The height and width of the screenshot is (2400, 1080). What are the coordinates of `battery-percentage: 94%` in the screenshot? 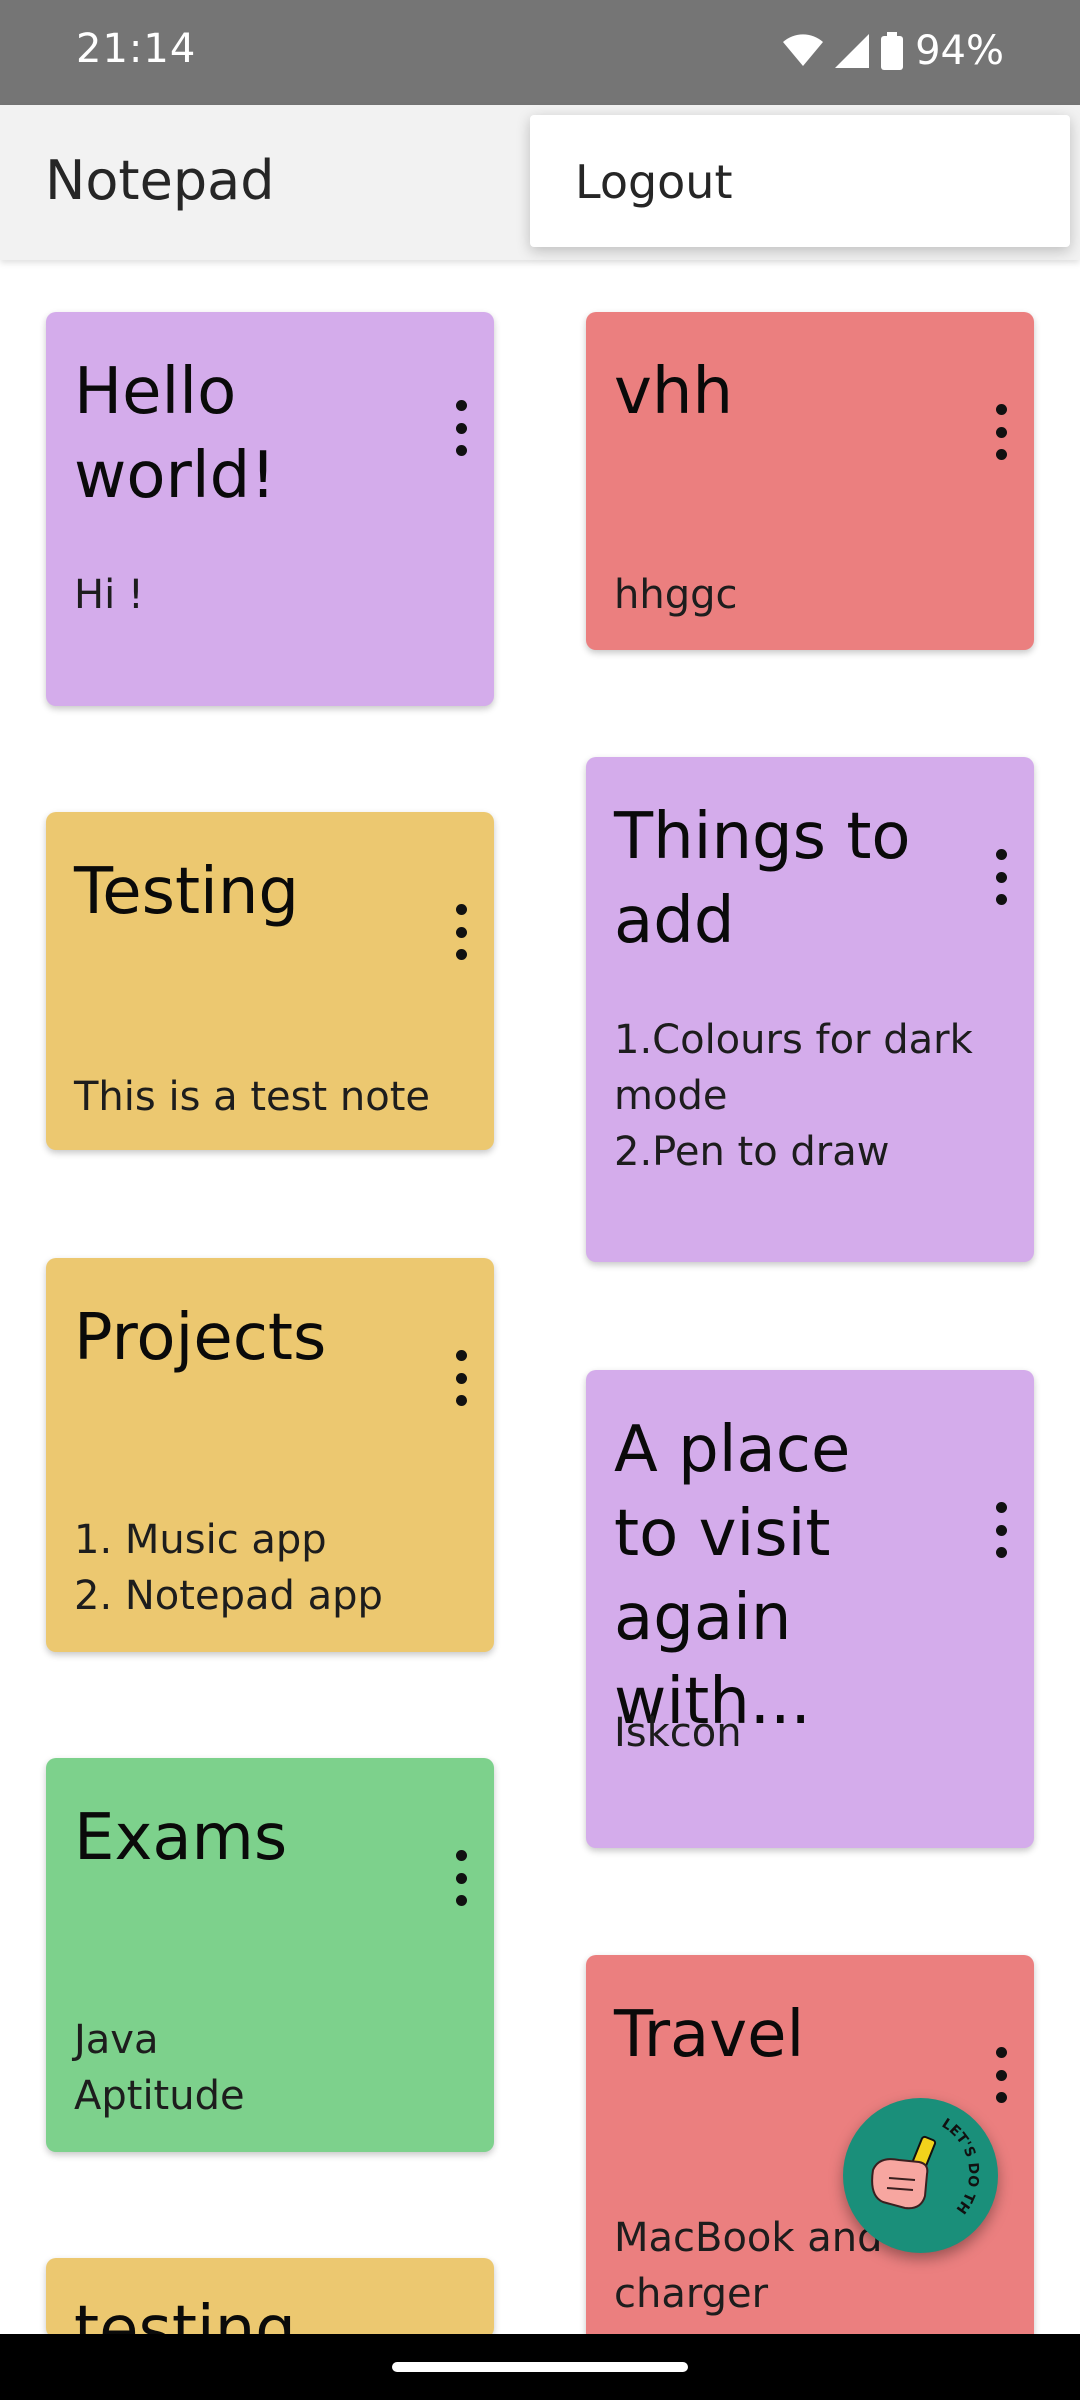 It's located at (959, 51).